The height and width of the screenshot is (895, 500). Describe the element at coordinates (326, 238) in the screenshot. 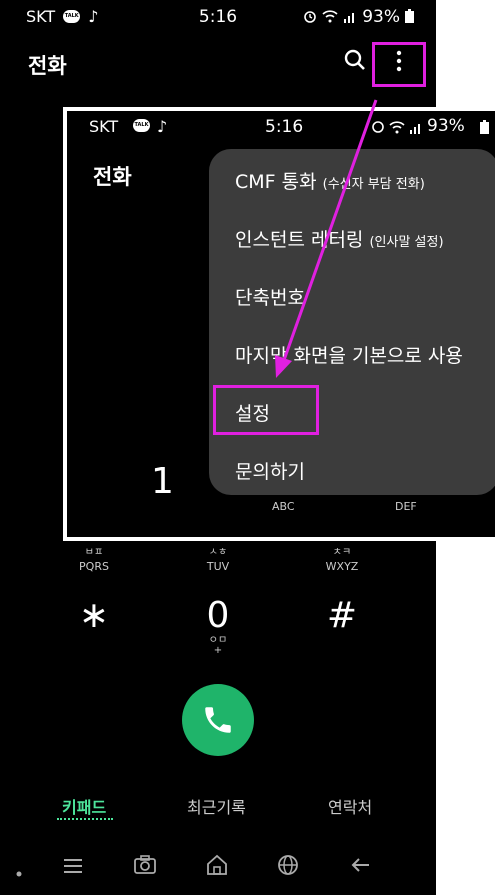

I see `pointer-arrow` at that location.